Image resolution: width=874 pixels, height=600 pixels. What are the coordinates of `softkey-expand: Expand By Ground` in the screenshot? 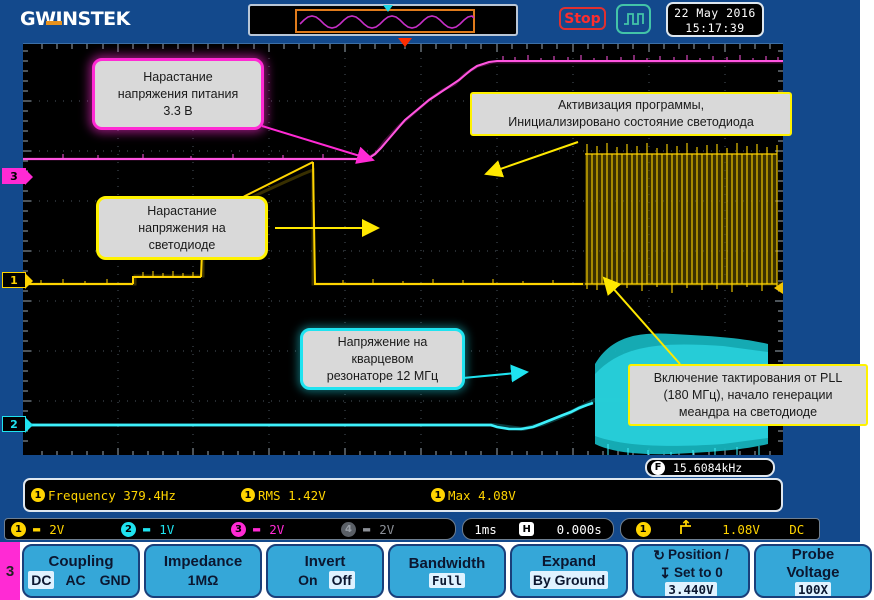 It's located at (569, 571).